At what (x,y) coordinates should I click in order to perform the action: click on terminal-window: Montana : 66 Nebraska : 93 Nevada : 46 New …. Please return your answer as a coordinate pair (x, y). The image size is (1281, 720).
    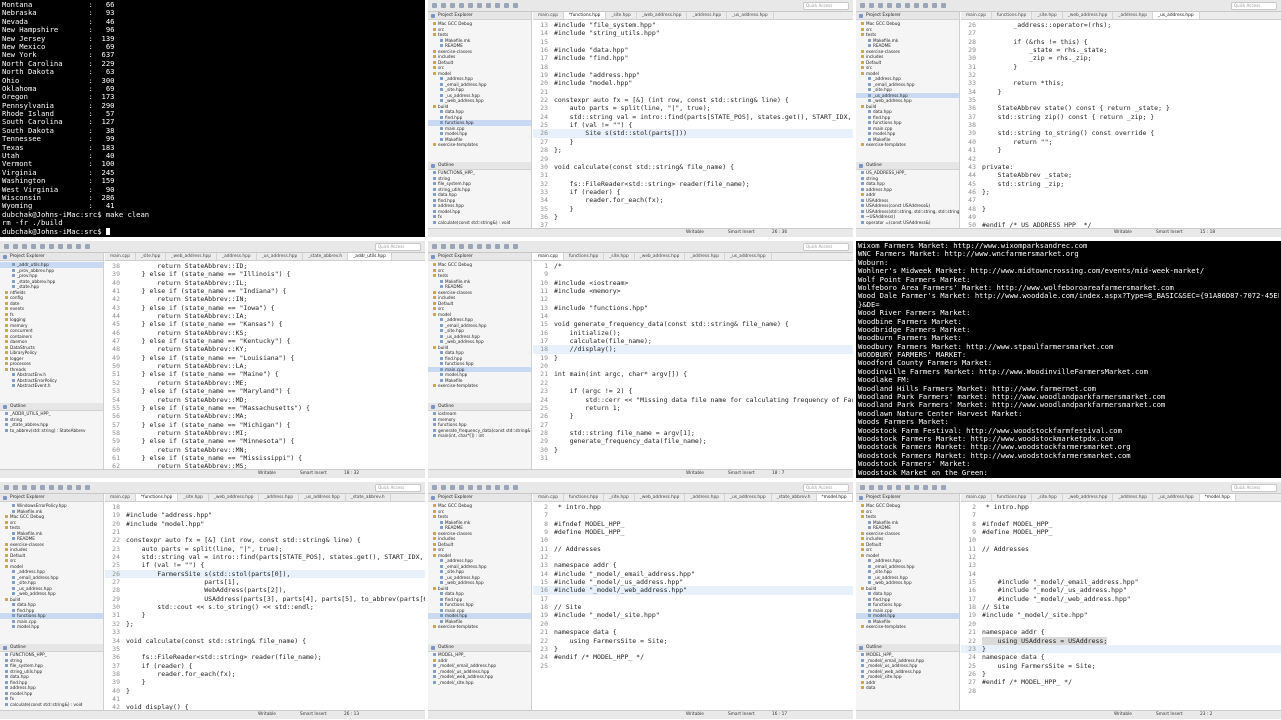
    Looking at the image, I should click on (212, 118).